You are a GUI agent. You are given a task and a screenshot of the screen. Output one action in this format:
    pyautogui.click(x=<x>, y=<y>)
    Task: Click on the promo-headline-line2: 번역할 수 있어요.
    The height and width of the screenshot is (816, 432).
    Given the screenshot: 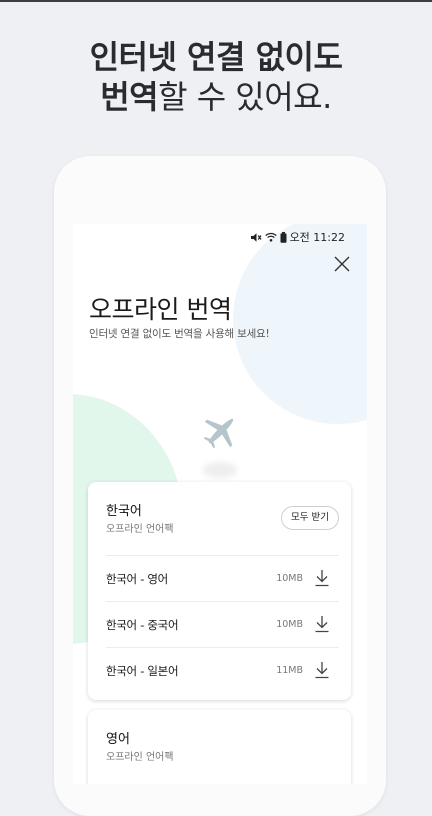 What is the action you would take?
    pyautogui.click(x=216, y=97)
    